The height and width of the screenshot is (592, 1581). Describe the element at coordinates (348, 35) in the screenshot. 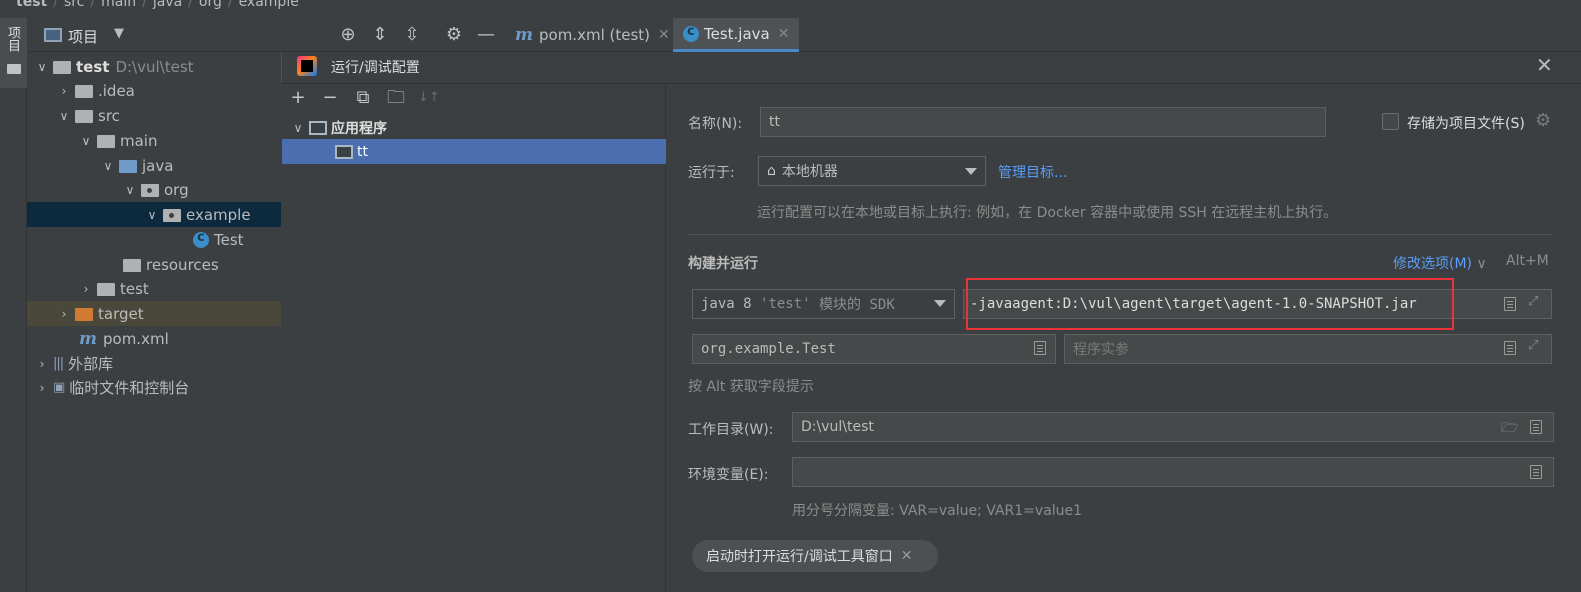

I see `locate-icon: ⊕` at that location.